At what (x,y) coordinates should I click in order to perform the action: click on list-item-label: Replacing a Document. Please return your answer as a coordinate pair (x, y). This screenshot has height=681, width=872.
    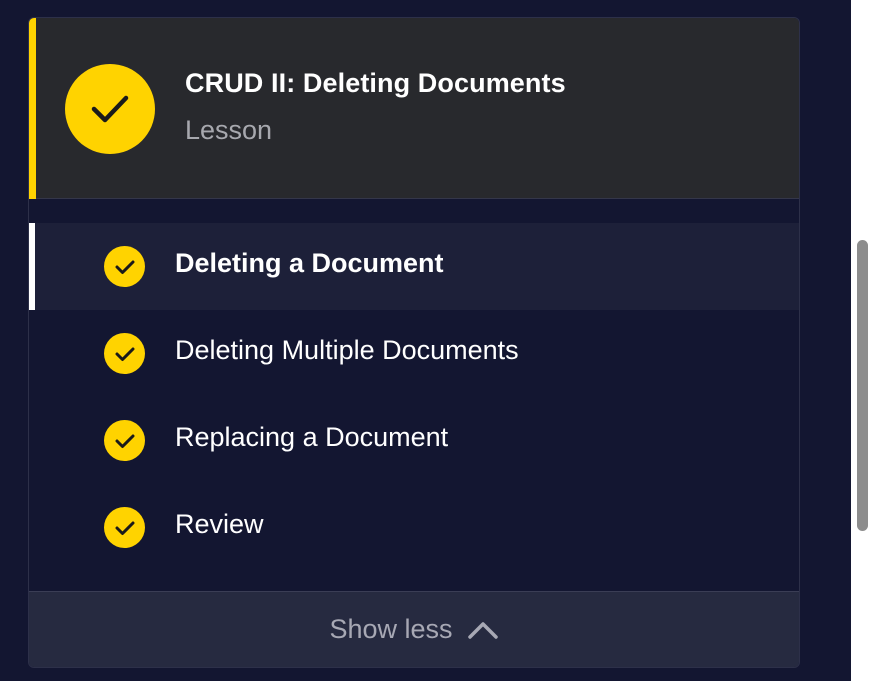
    Looking at the image, I should click on (312, 437).